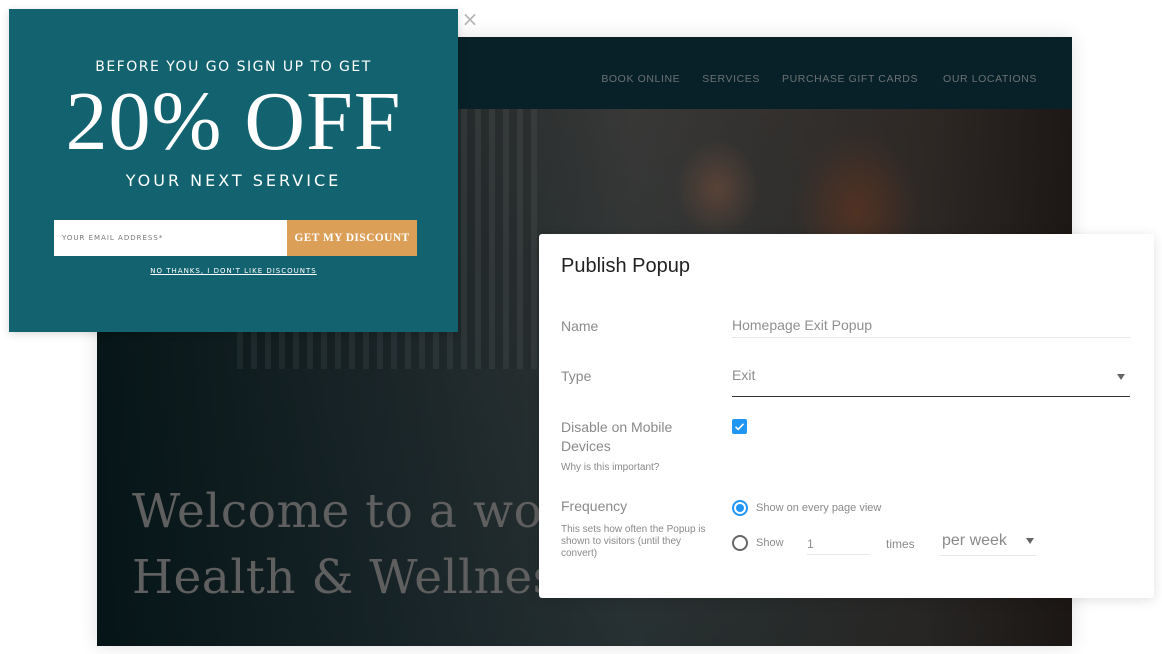  I want to click on dialog-title: Publish Popup, so click(625, 266).